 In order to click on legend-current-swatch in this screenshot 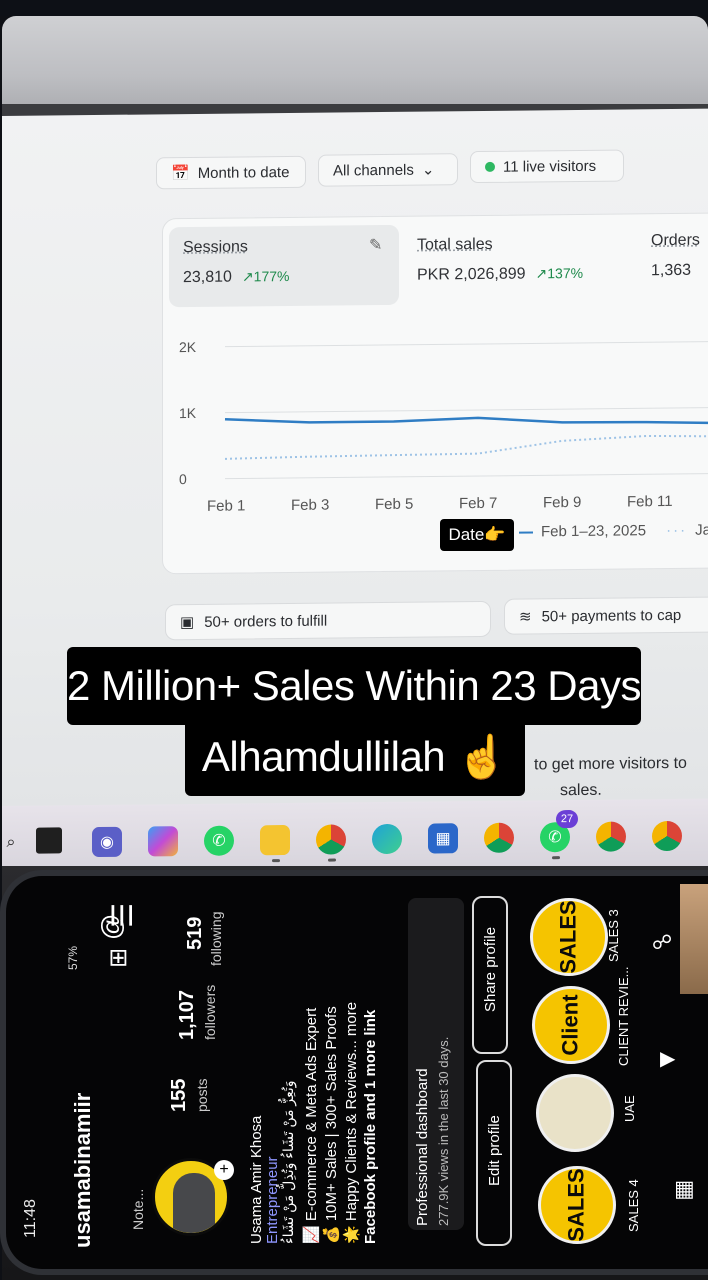, I will do `click(526, 532)`.